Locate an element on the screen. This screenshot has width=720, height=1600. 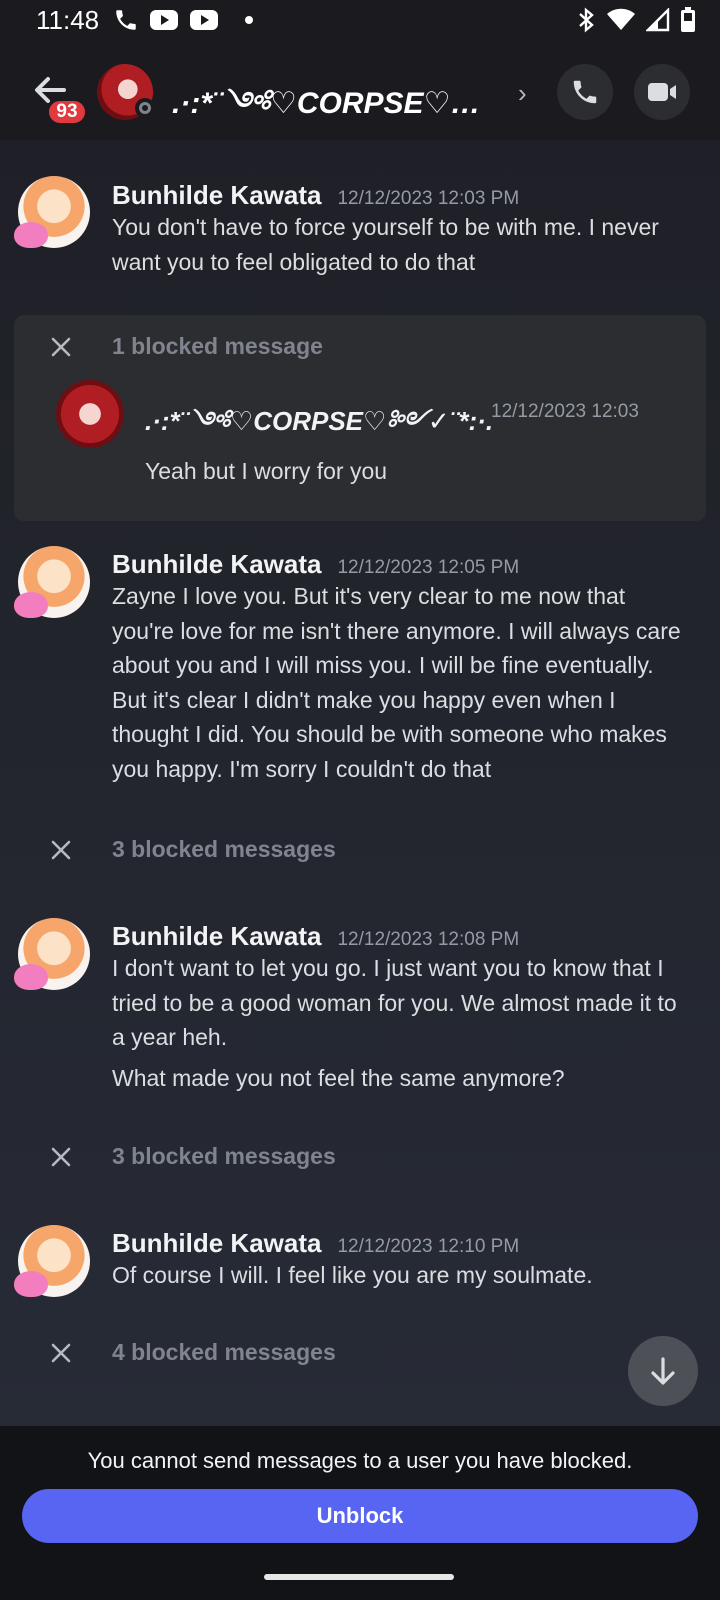
arrow-down-icon is located at coordinates (663, 1371).